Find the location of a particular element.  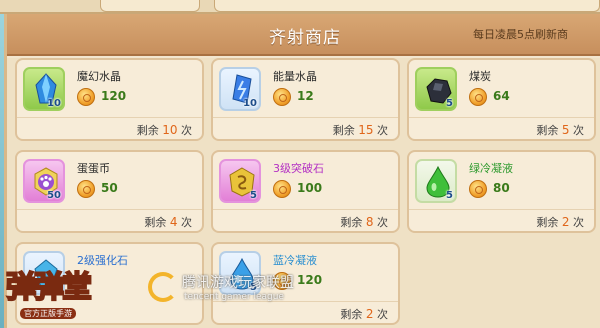

item-price: 12 is located at coordinates (305, 96).